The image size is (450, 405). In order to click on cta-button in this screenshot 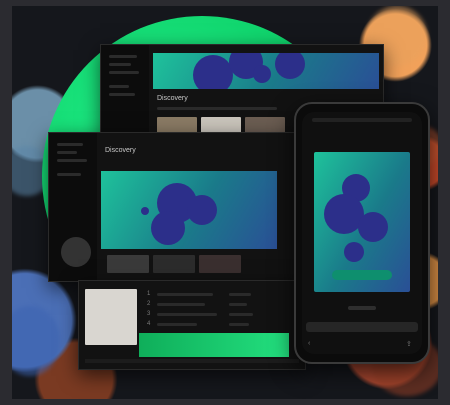, I will do `click(362, 275)`.